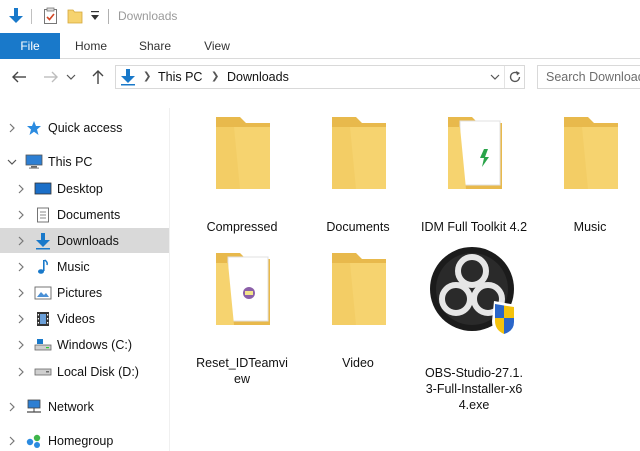 The image size is (640, 451). I want to click on star-icon, so click(34, 128).